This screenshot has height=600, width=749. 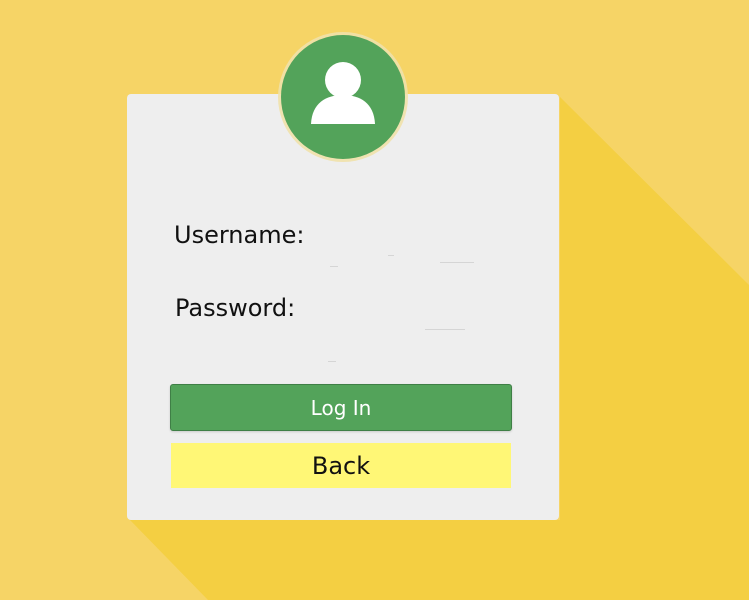 I want to click on user-icon, so click(x=343, y=93).